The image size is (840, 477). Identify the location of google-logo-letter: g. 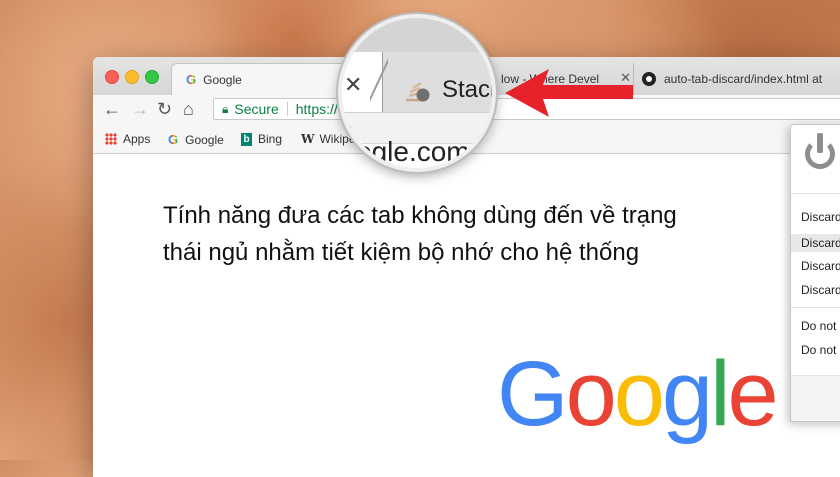
(687, 394).